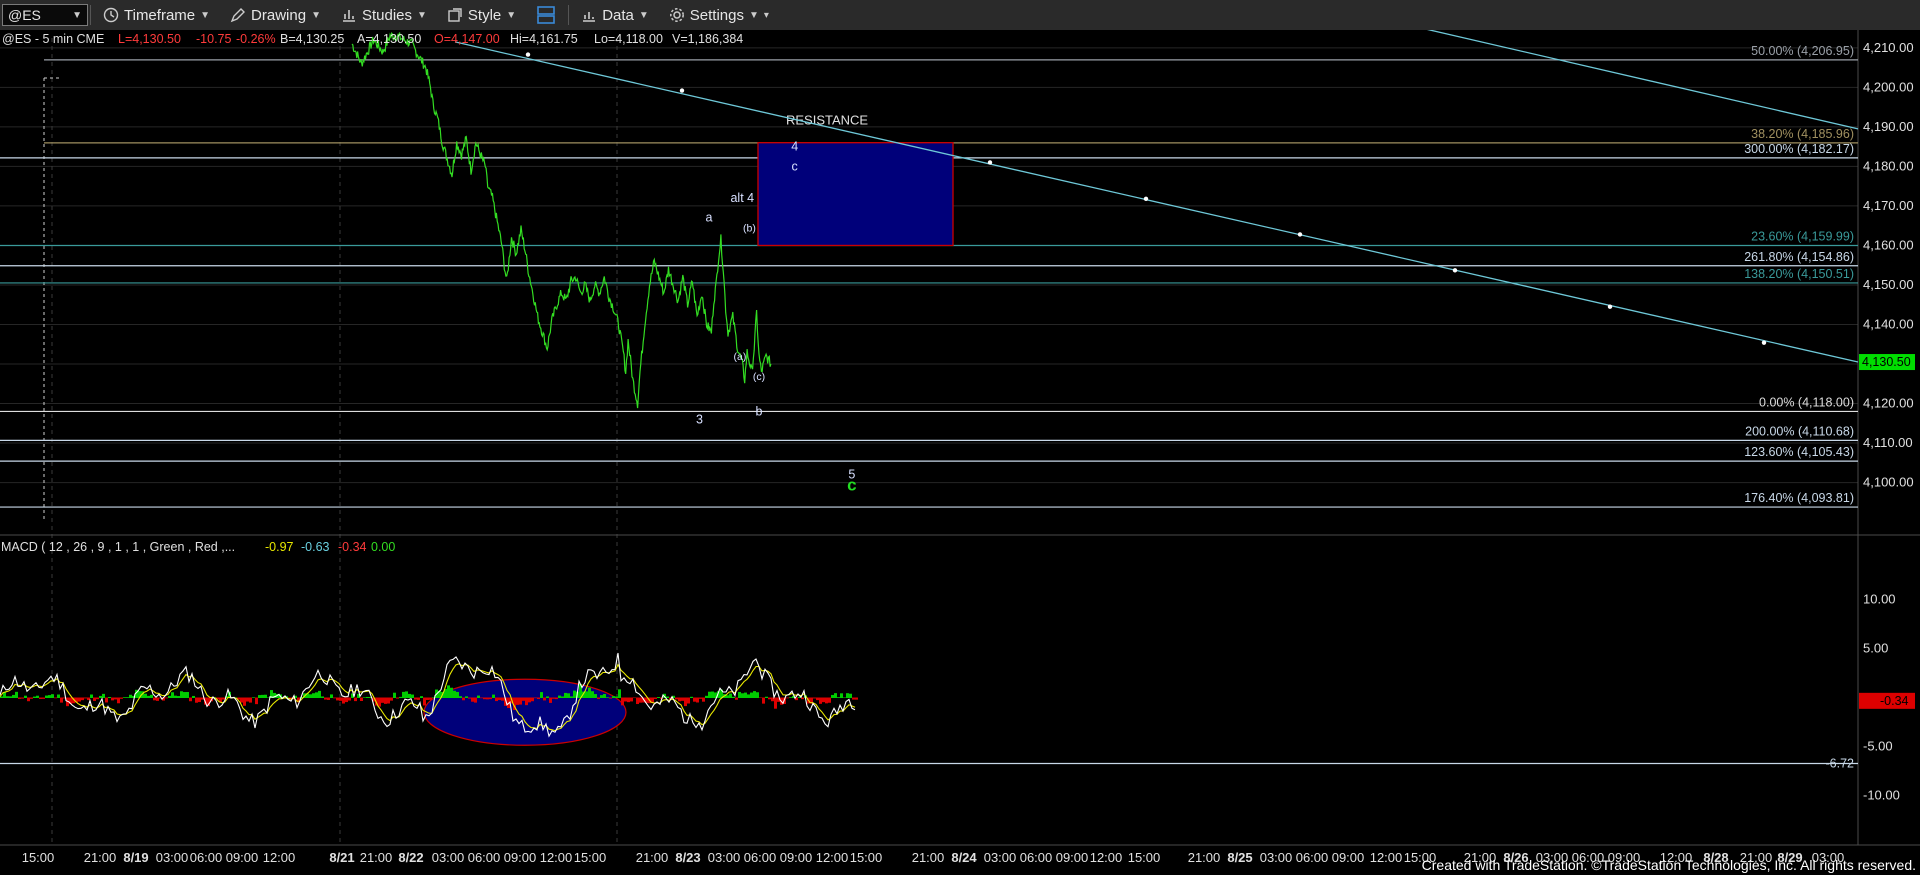 This screenshot has height=875, width=1920. I want to click on timeframe-button: Timeframe ▼, so click(156, 15).